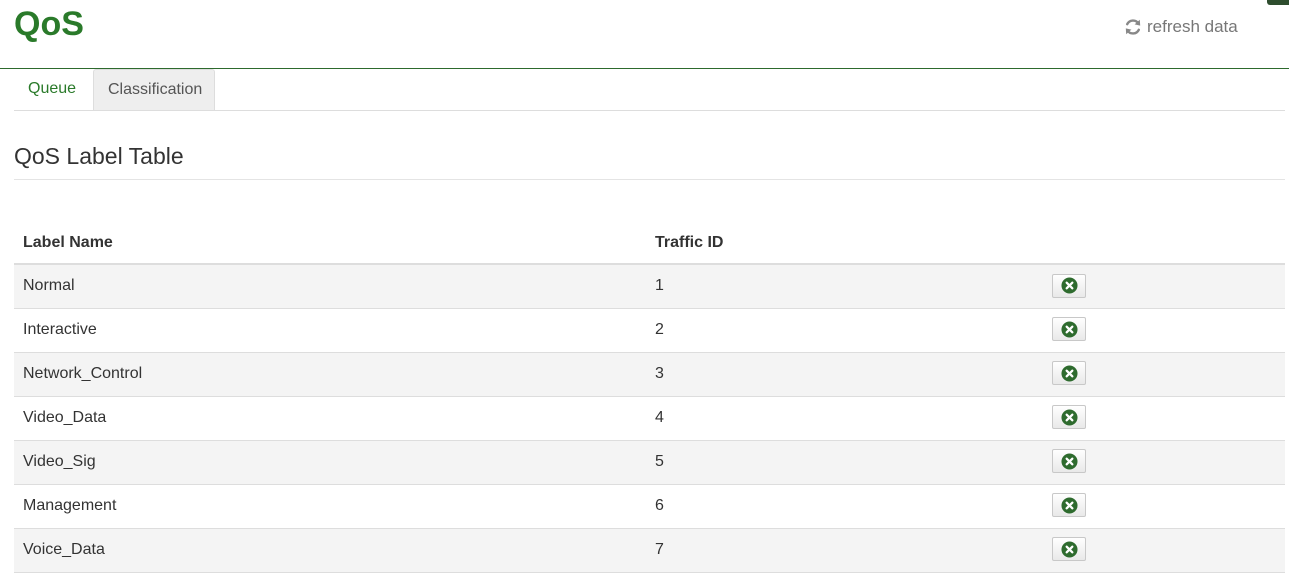  Describe the element at coordinates (844, 550) in the screenshot. I see `traffic-id-cell: 7` at that location.